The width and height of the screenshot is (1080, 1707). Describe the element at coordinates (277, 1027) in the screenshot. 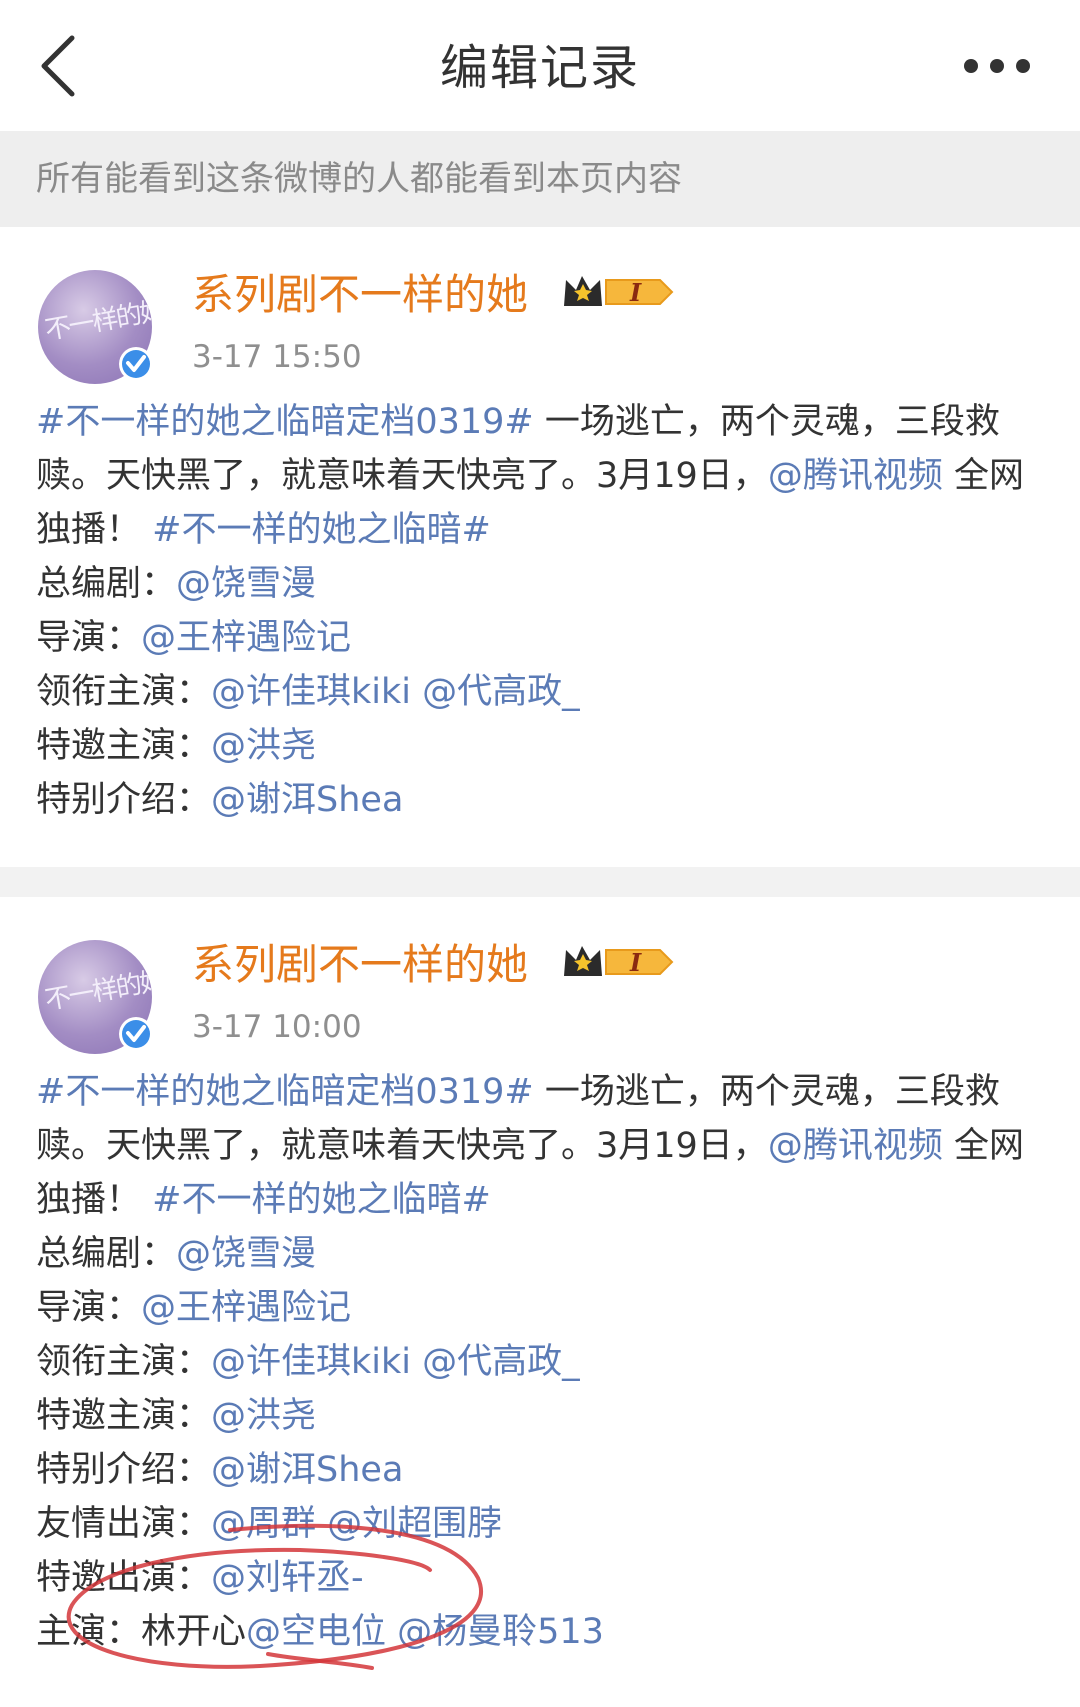

I see `post-time: 3-17 10:00` at that location.